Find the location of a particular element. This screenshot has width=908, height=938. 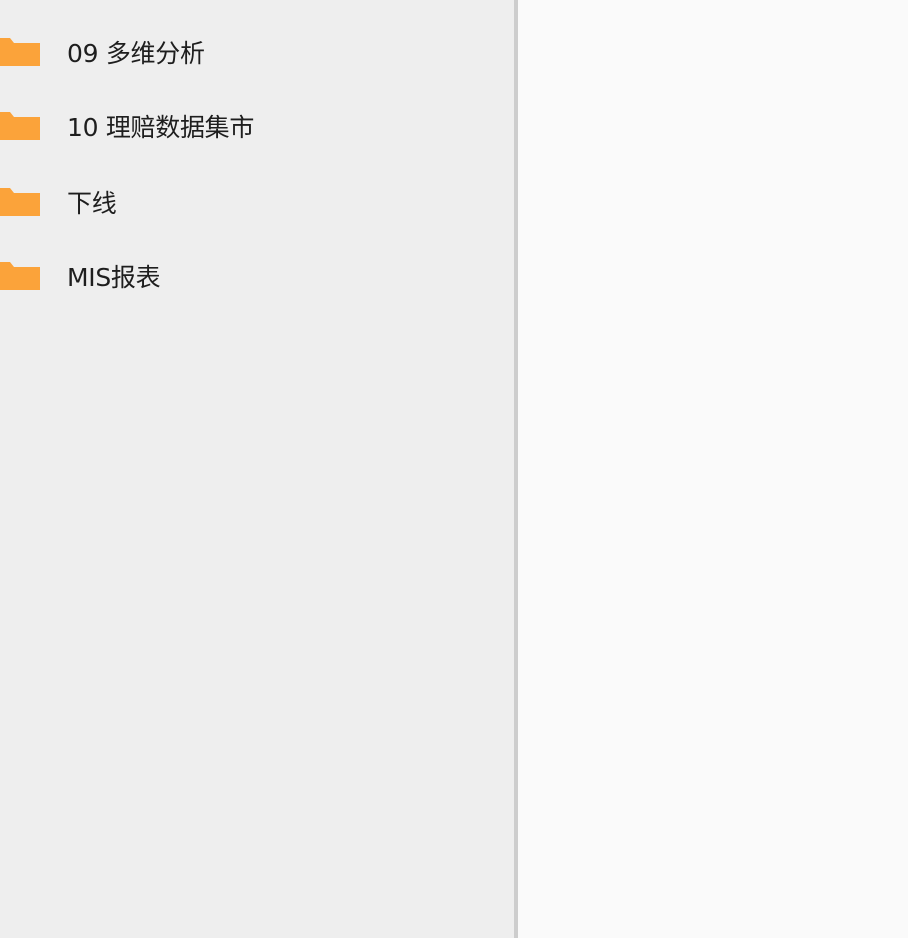

folder-label: 09 多维分析 is located at coordinates (136, 53).